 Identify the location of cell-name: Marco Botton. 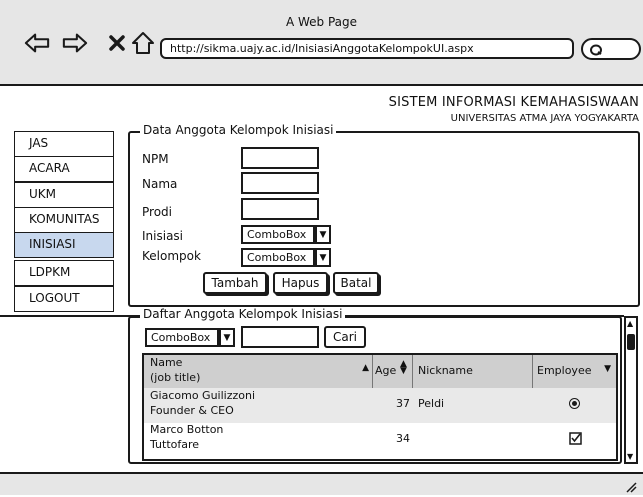
(187, 429).